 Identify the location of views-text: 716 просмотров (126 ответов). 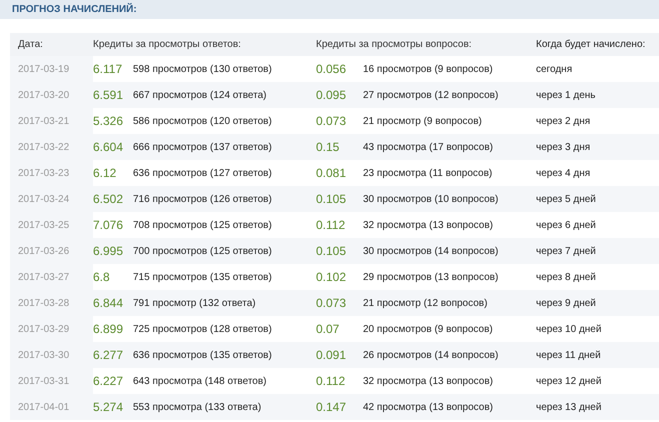
(203, 199).